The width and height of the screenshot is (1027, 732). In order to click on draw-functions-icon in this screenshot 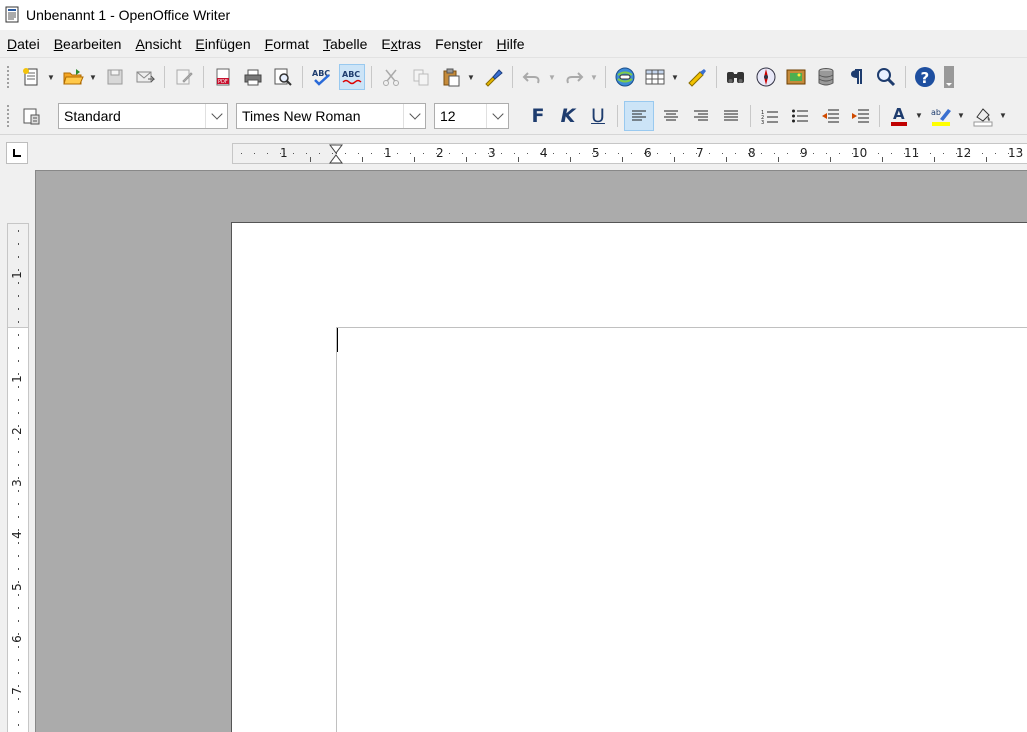, I will do `click(697, 77)`.